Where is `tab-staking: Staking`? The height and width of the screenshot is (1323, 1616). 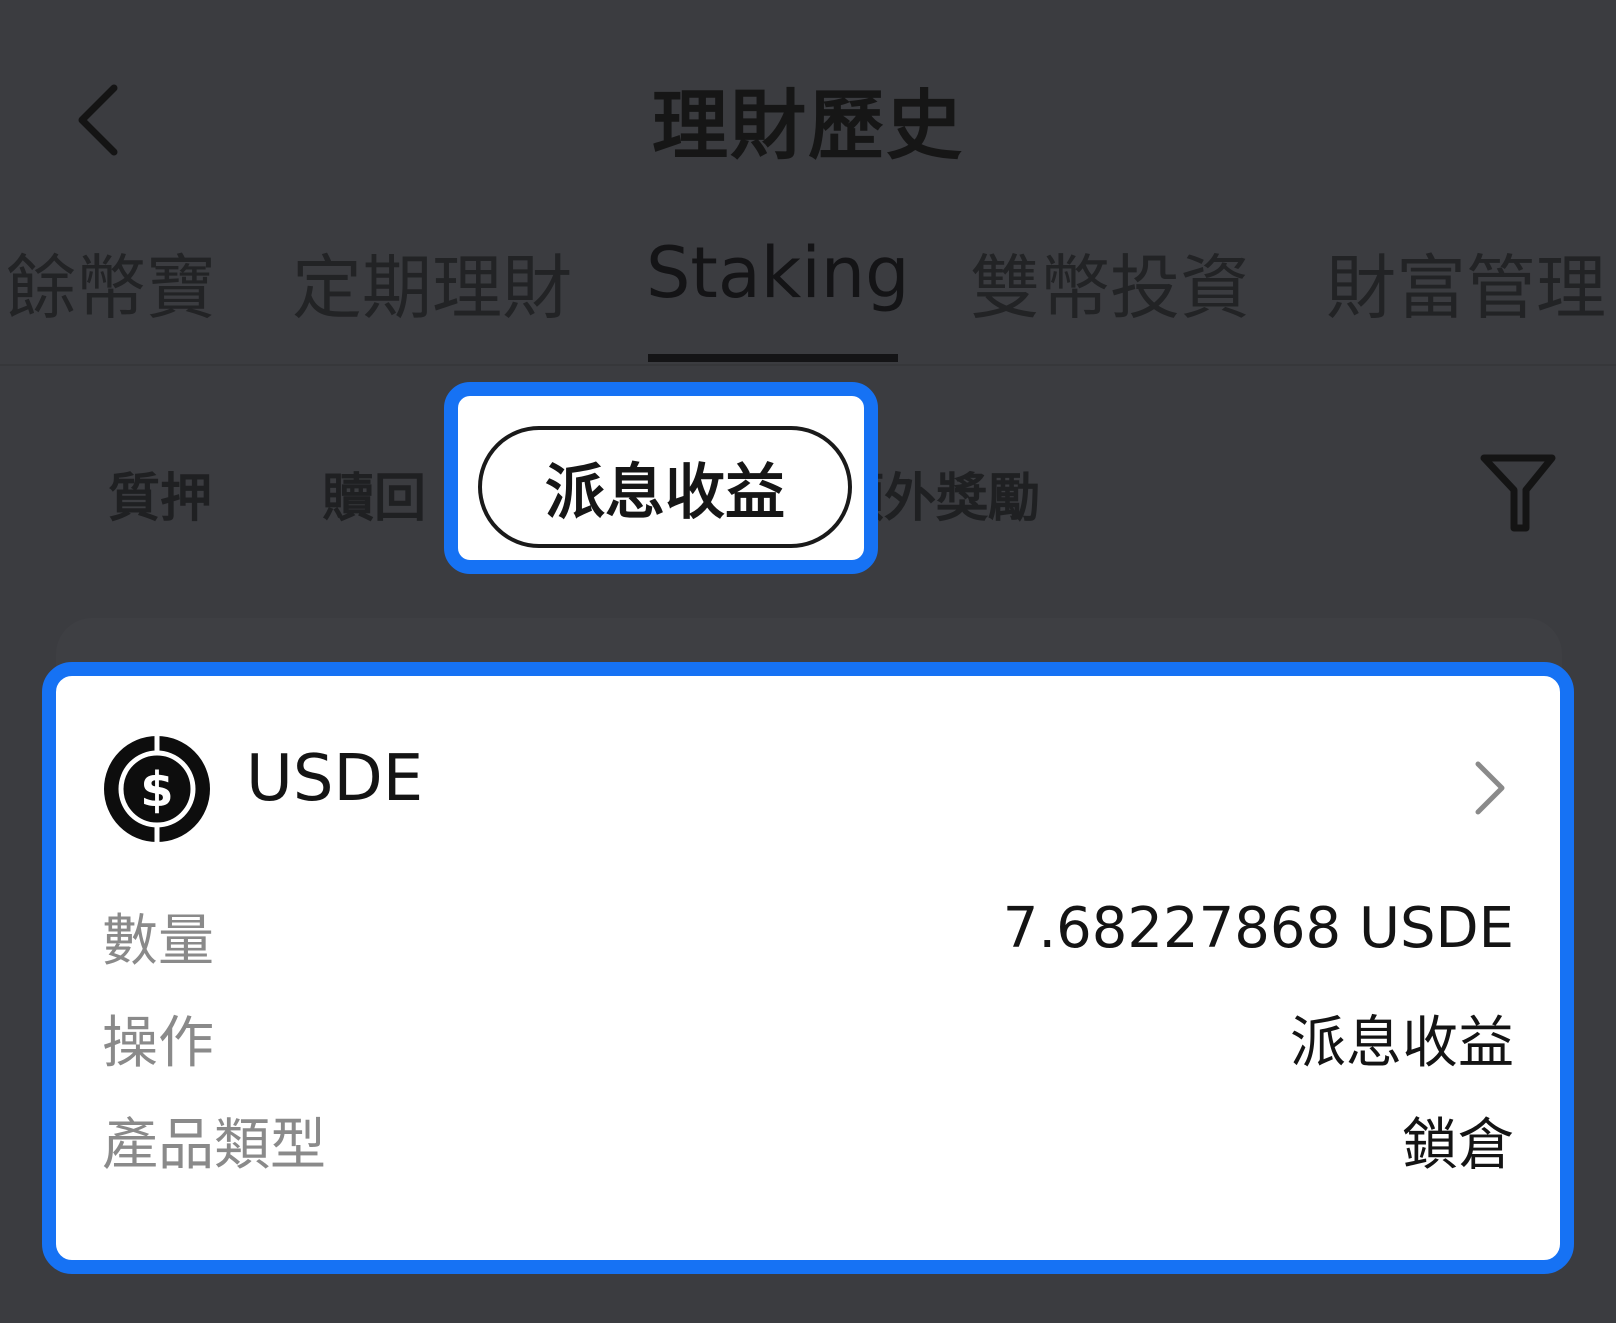 tab-staking: Staking is located at coordinates (778, 273).